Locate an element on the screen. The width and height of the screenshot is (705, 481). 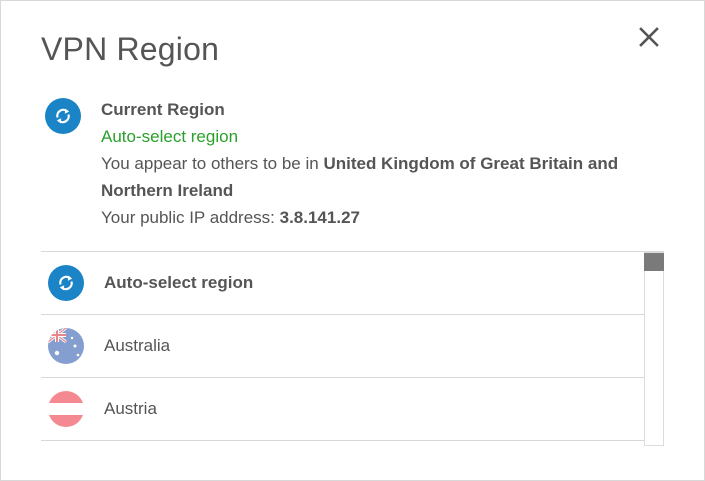
ip-value: 3.8.141.27 is located at coordinates (319, 217).